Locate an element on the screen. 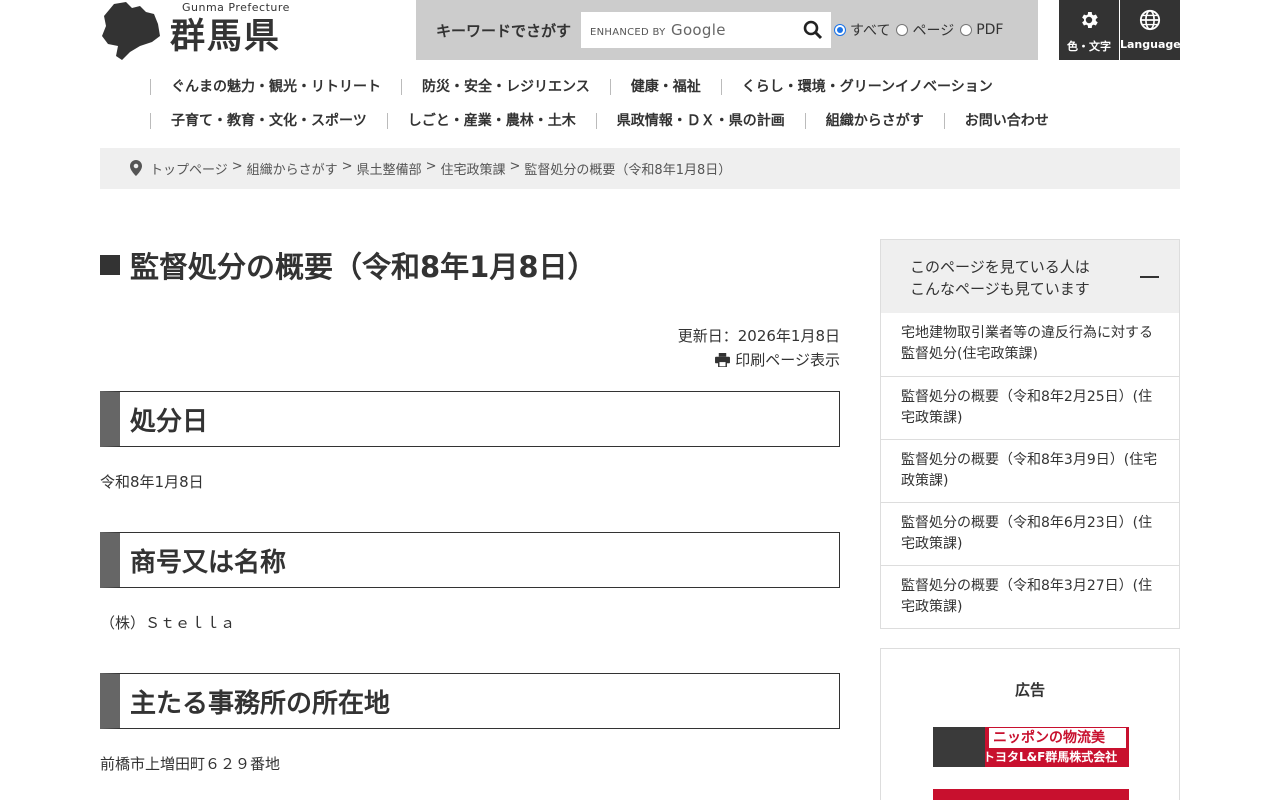  section-heading-name: 商号又は名称 is located at coordinates (470, 560).